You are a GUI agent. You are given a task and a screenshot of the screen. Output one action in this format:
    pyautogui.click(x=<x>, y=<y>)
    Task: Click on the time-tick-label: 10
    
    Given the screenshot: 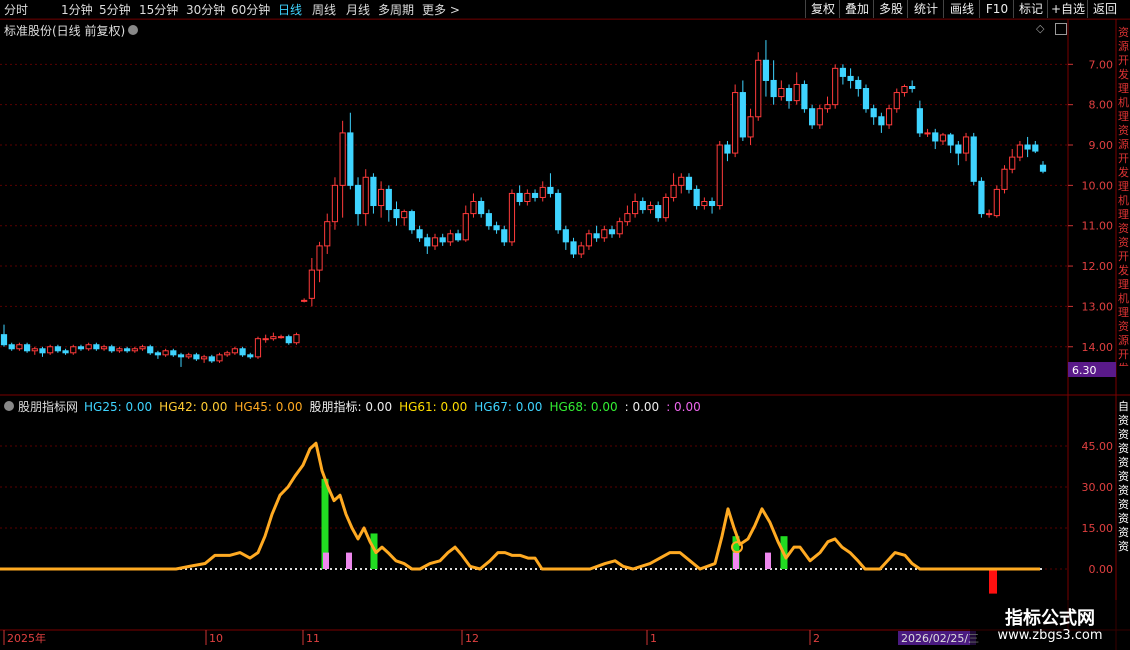 What is the action you would take?
    pyautogui.click(x=216, y=638)
    